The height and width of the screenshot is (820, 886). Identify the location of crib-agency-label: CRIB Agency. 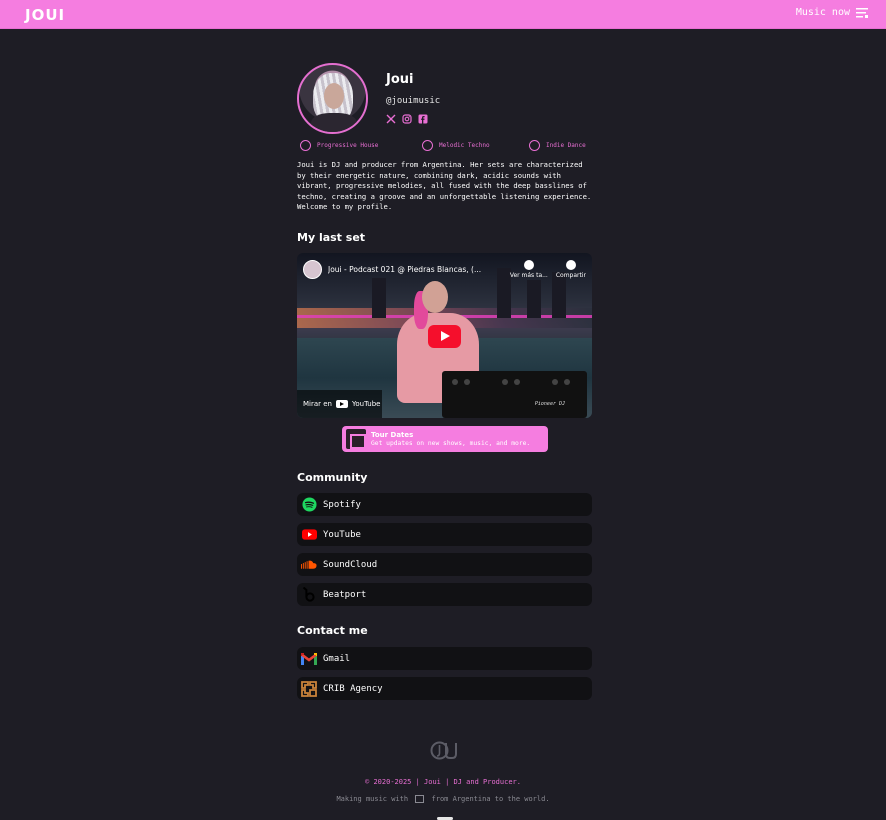
(353, 688).